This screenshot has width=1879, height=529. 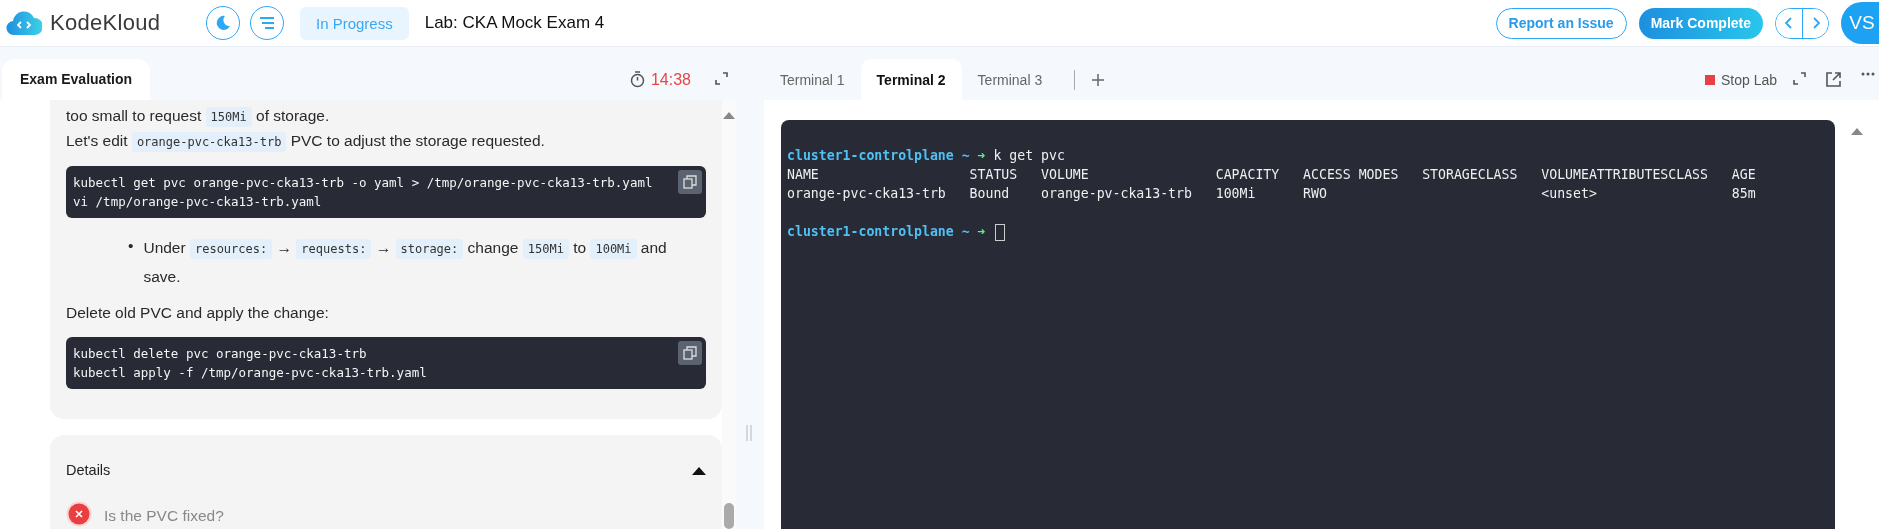 What do you see at coordinates (1271, 193) in the screenshot?
I see `terminal-output: orange-pvc-cka13-trb Bound orange-pv-cka13-trb 100Mi RWO <unset> 85m` at bounding box center [1271, 193].